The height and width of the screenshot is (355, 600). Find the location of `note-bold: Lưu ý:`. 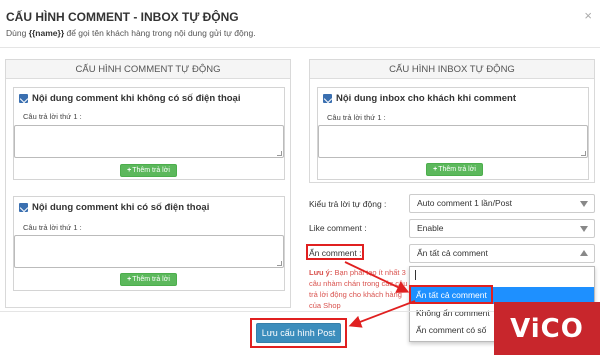

note-bold: Lưu ý: is located at coordinates (321, 272).